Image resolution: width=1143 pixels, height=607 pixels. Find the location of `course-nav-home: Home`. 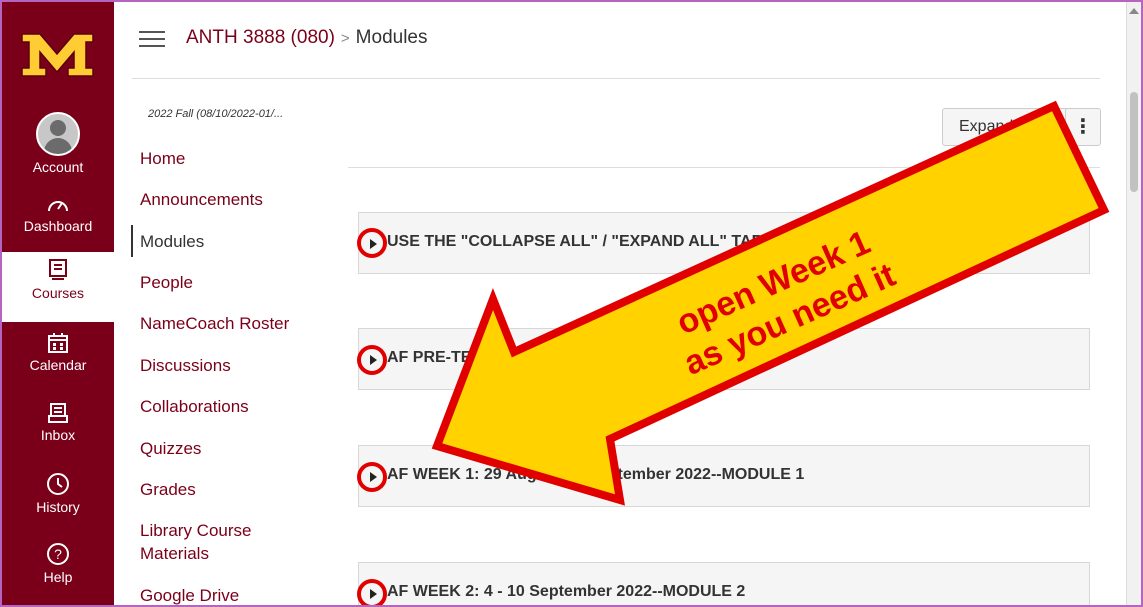

course-nav-home: Home is located at coordinates (162, 158).